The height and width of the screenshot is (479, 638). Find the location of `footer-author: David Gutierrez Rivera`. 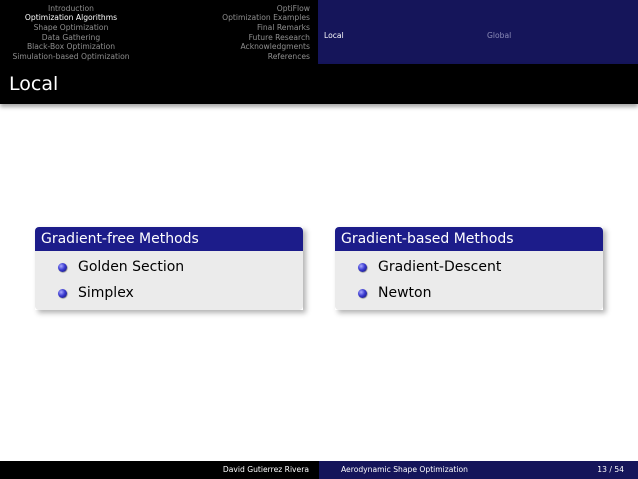

footer-author: David Gutierrez Rivera is located at coordinates (265, 469).